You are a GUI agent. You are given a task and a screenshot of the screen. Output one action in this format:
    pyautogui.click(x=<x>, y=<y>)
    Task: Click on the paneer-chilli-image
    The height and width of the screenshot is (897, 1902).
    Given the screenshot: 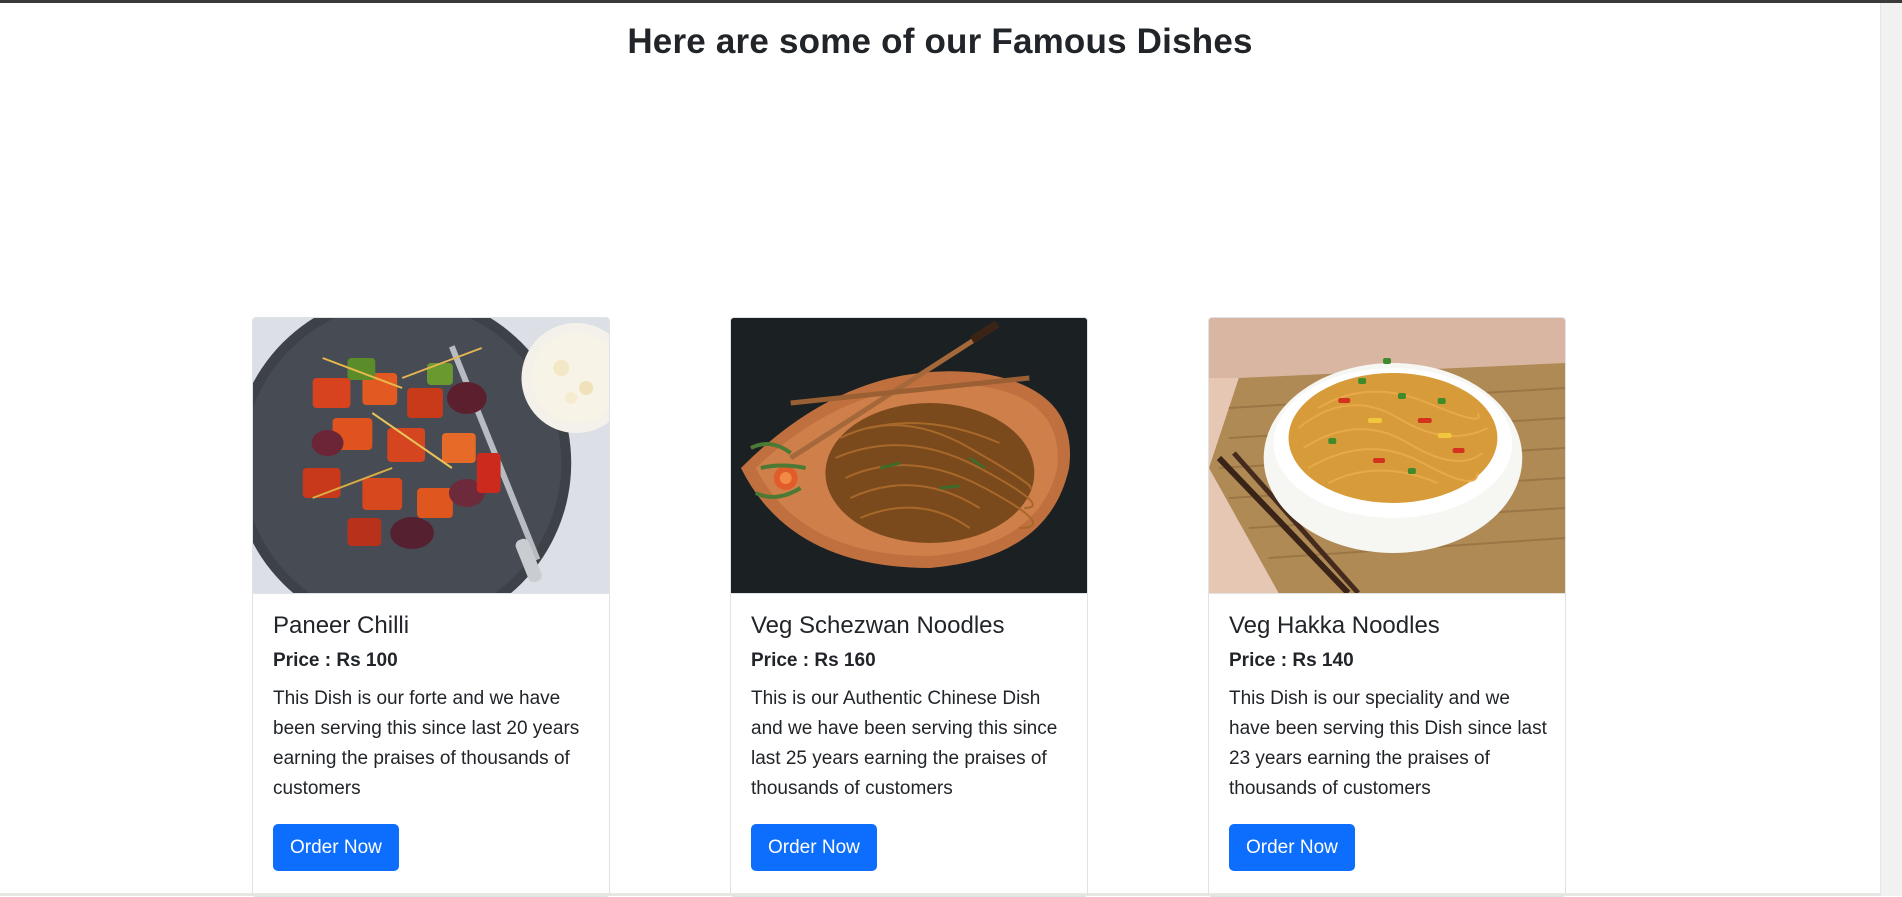 What is the action you would take?
    pyautogui.click(x=431, y=456)
    